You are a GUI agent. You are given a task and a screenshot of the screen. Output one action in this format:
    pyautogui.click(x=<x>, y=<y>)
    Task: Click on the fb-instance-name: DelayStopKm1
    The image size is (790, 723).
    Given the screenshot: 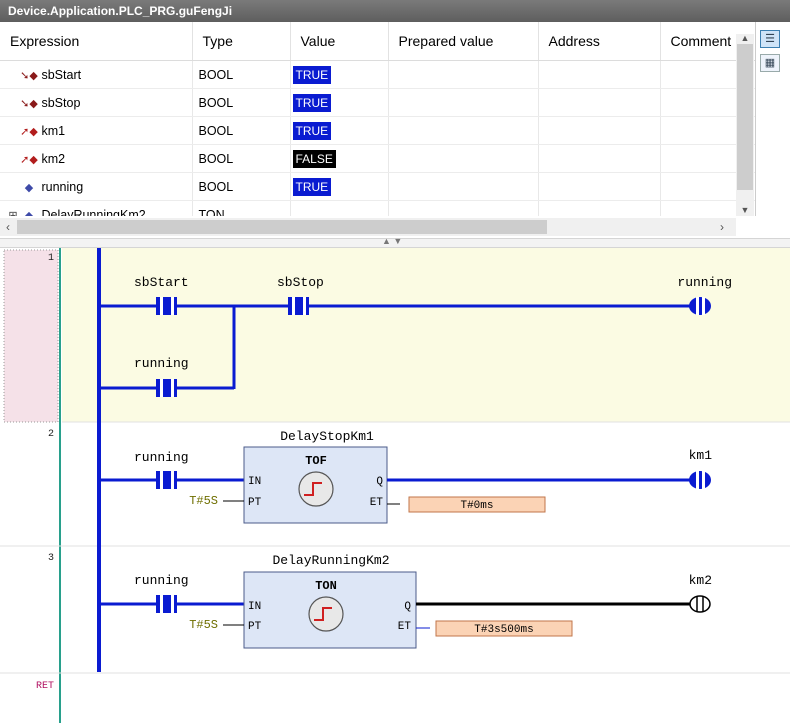 What is the action you would take?
    pyautogui.click(x=327, y=436)
    